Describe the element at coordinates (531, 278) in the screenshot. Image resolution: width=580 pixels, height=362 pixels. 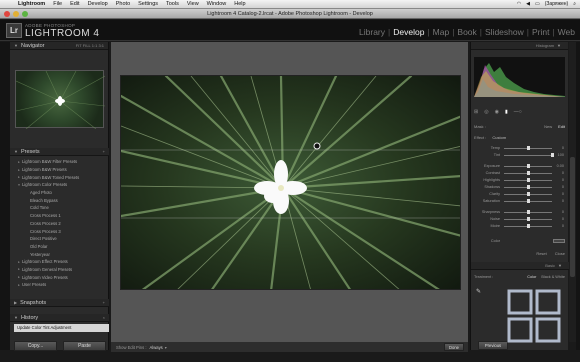
I see `treatment-color: Color` at that location.